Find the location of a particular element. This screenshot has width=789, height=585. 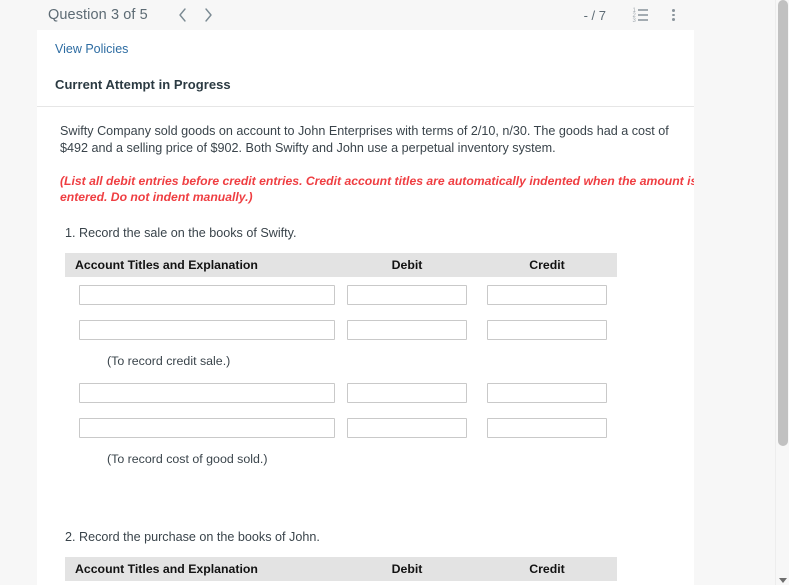

scroll-down-arrow-icon is located at coordinates (783, 580).